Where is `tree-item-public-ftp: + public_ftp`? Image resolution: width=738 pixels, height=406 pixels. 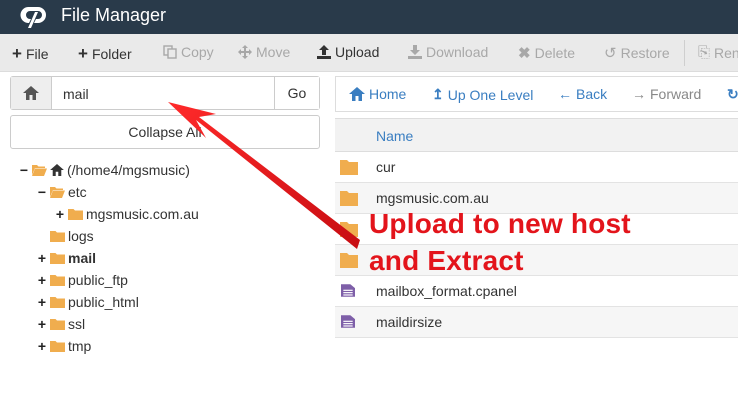 tree-item-public-ftp: + public_ftp is located at coordinates (82, 280).